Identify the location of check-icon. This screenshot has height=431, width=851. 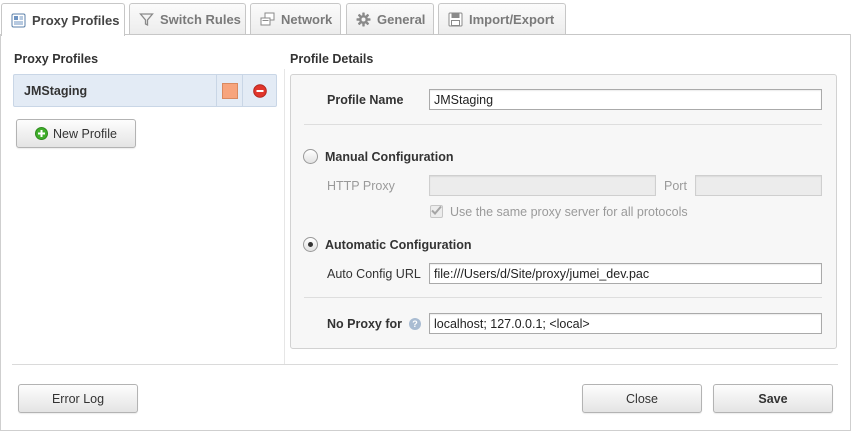
(436, 210).